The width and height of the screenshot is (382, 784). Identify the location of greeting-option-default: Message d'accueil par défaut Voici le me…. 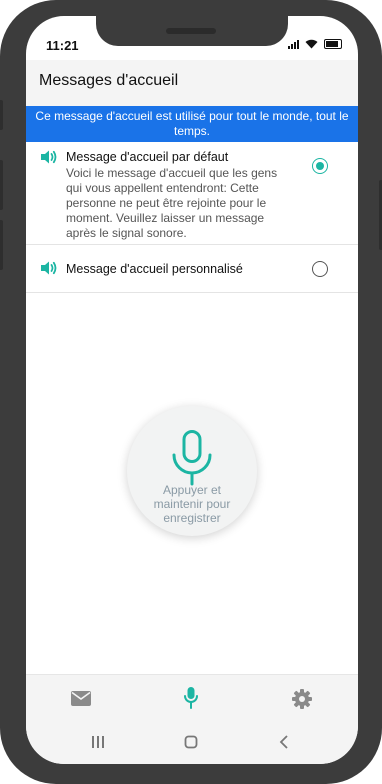
(192, 193).